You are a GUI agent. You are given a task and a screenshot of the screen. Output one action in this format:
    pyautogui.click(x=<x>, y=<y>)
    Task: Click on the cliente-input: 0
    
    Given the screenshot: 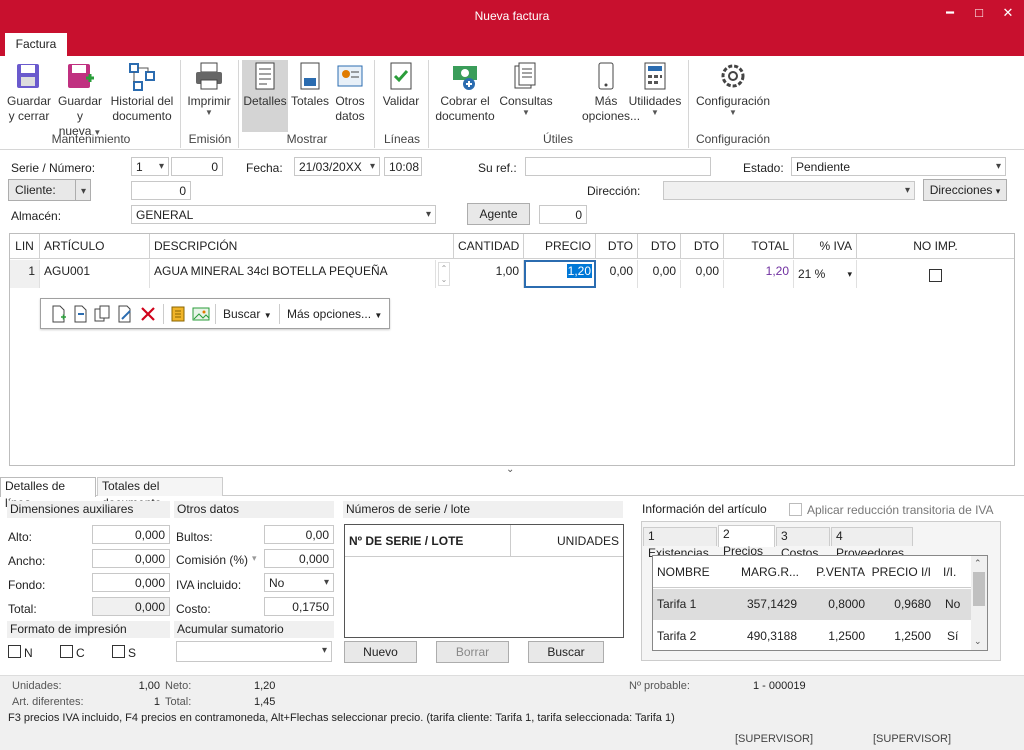 What is the action you would take?
    pyautogui.click(x=161, y=190)
    